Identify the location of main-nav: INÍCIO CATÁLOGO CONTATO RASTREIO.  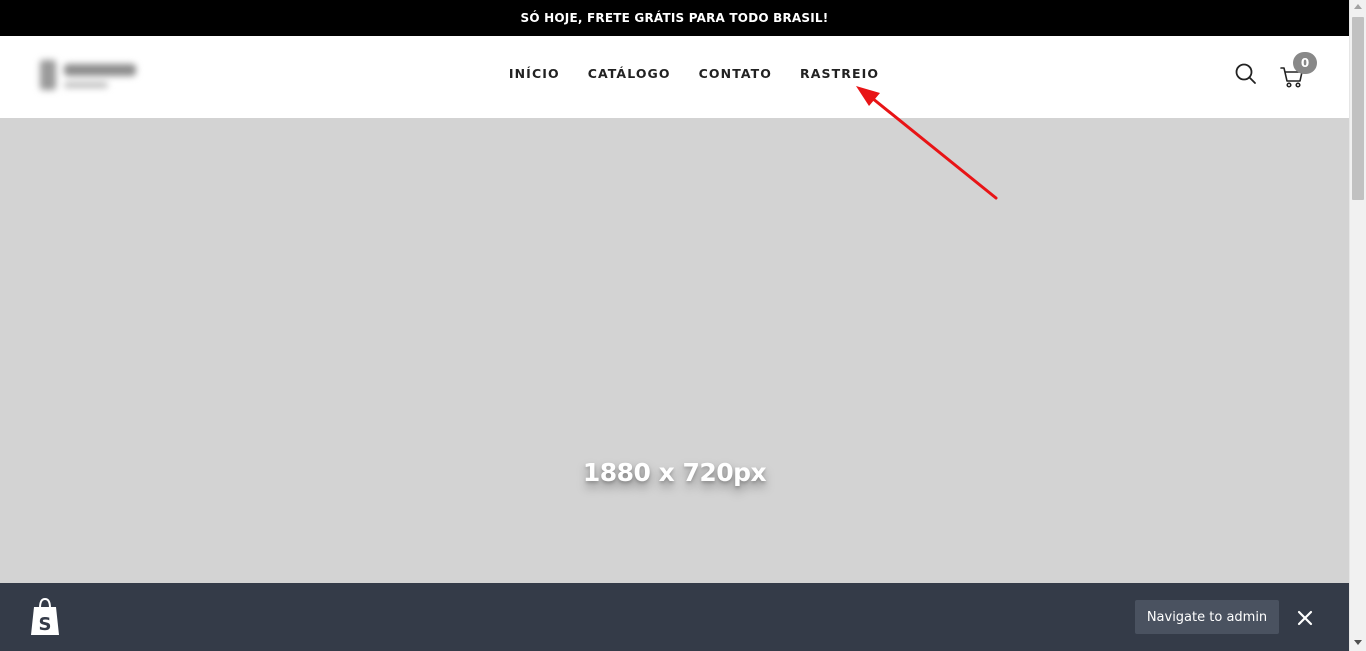
(674, 73).